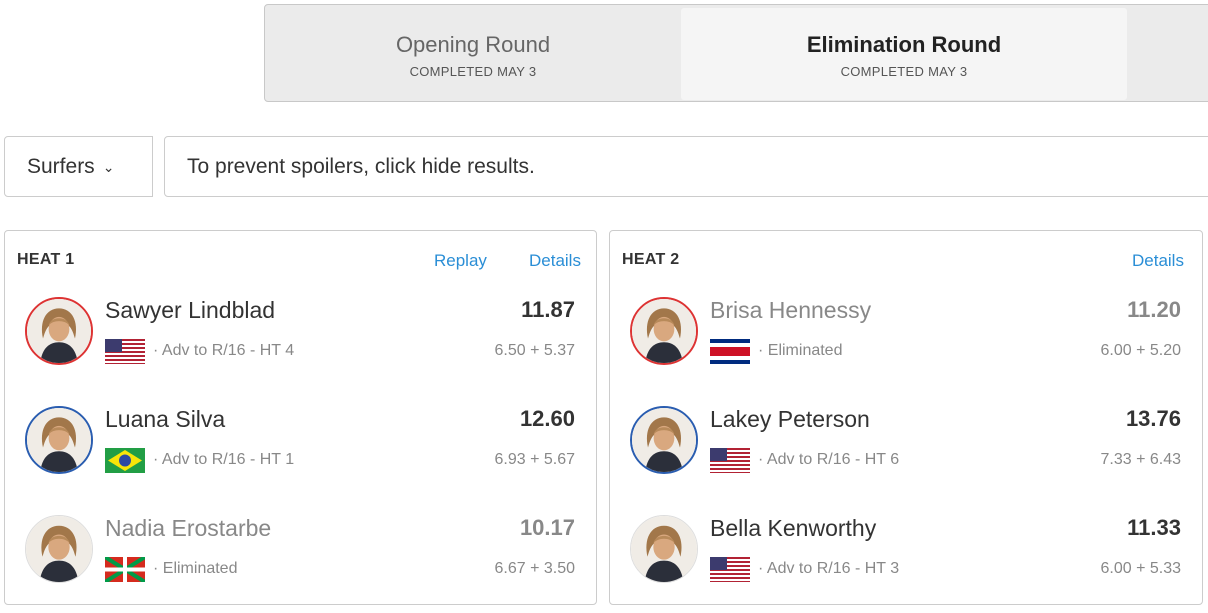 This screenshot has height=613, width=1208. I want to click on heat-title: HEAT 2, so click(651, 259).